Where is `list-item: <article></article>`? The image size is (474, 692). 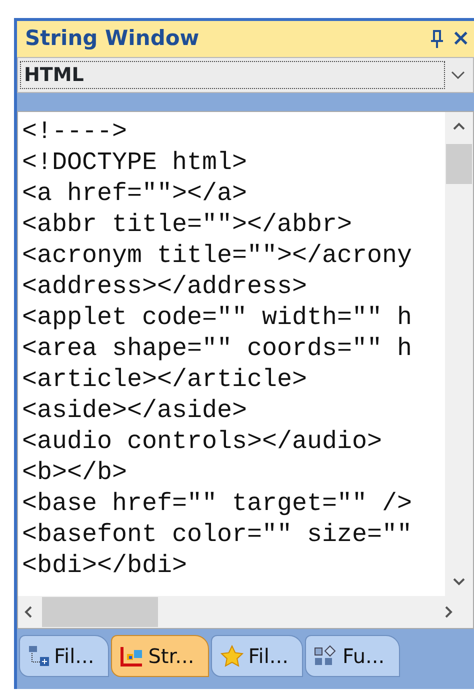
list-item: <article></article> is located at coordinates (233, 379).